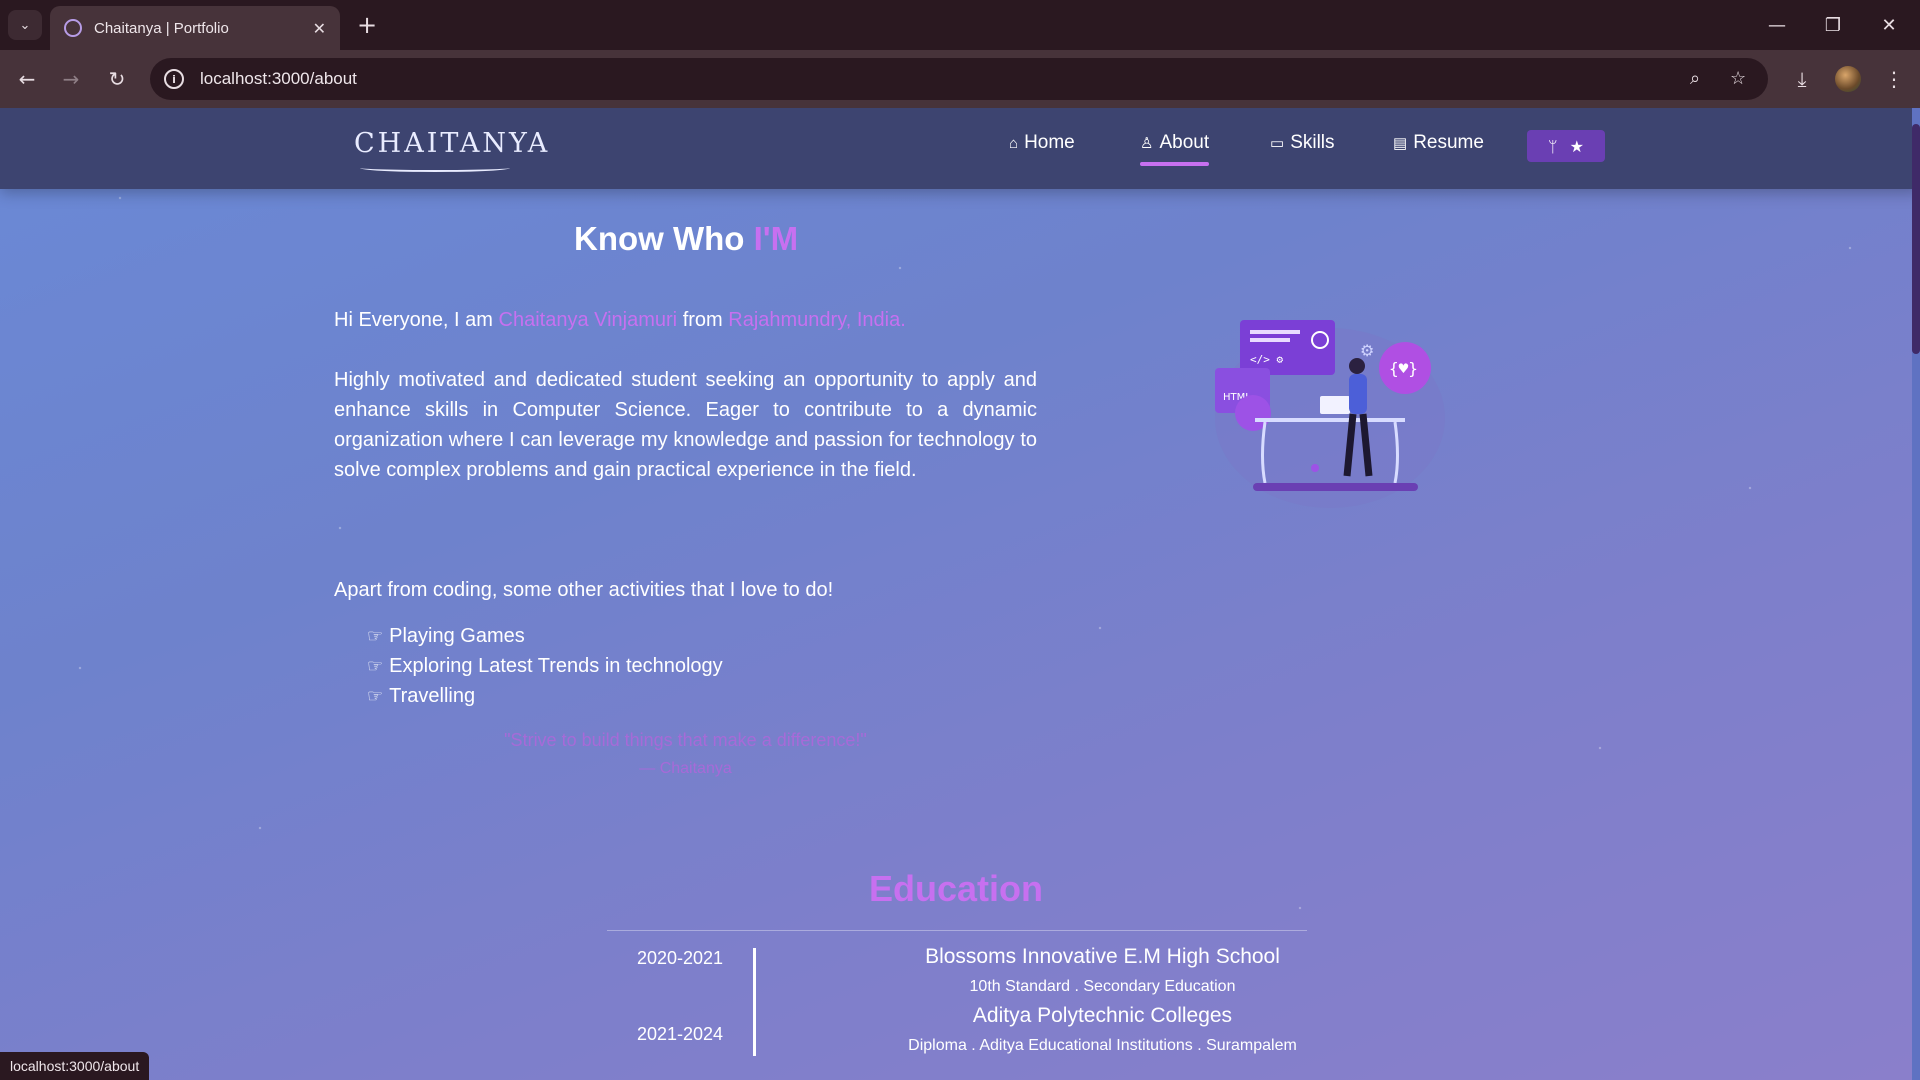 This screenshot has width=1920, height=1080. I want to click on star-icon: ★, so click(1576, 146).